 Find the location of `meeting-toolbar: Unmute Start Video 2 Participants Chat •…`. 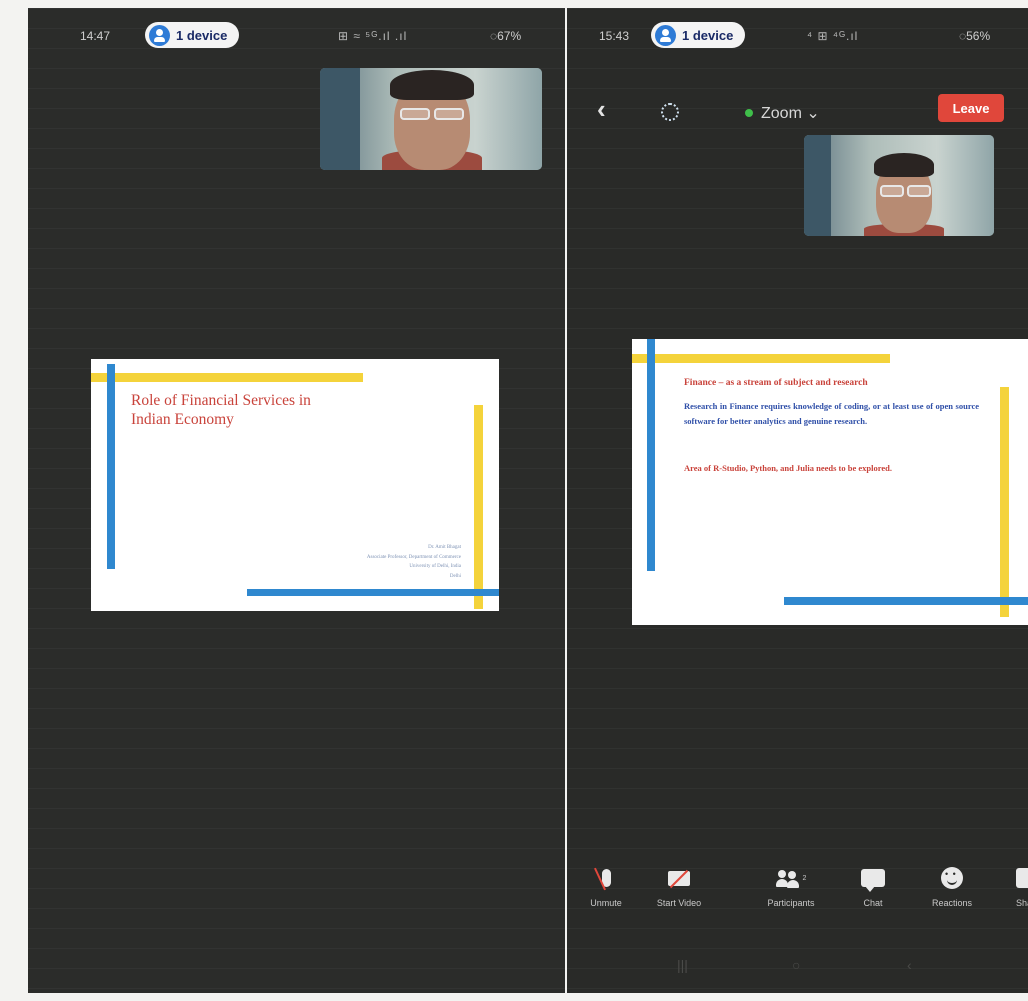

meeting-toolbar: Unmute Start Video 2 Participants Chat •… is located at coordinates (797, 898).